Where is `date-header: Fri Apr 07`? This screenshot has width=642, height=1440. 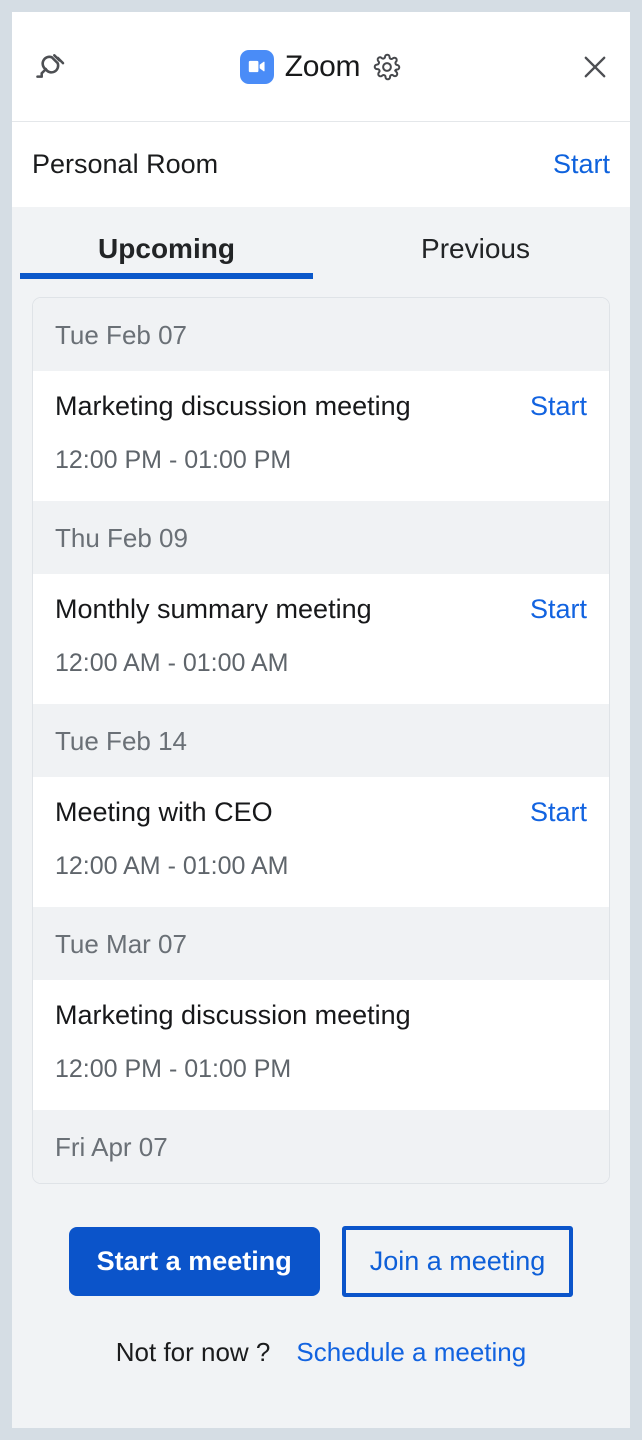 date-header: Fri Apr 07 is located at coordinates (321, 1146).